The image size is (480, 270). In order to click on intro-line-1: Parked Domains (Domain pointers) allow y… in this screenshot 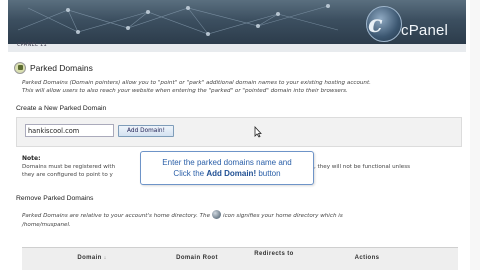, I will do `click(196, 83)`.